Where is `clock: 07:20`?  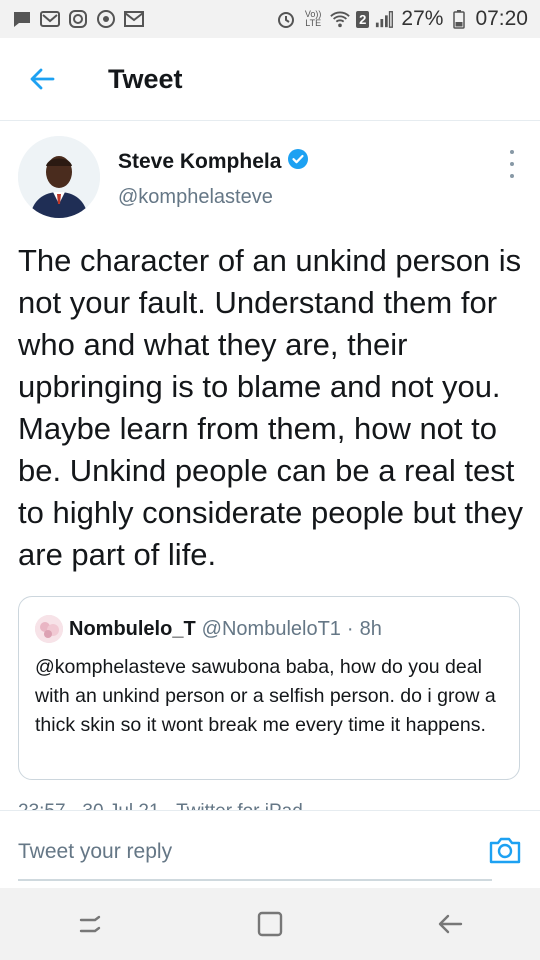 clock: 07:20 is located at coordinates (501, 18).